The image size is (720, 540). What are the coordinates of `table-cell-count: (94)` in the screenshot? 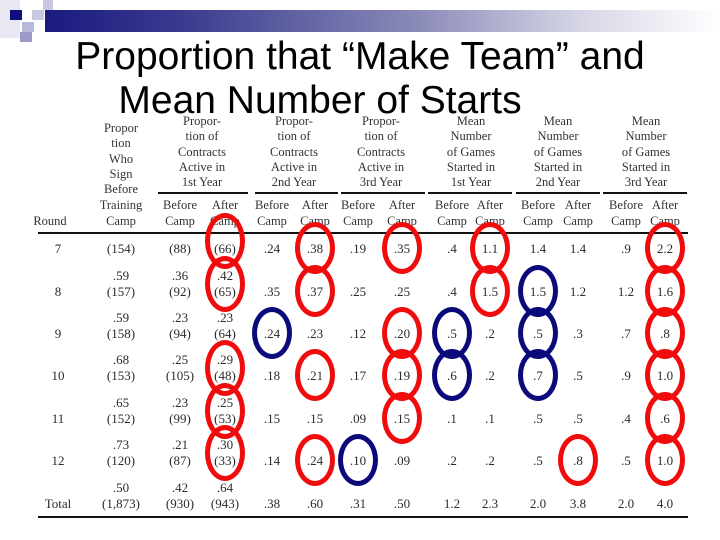 It's located at (180, 333).